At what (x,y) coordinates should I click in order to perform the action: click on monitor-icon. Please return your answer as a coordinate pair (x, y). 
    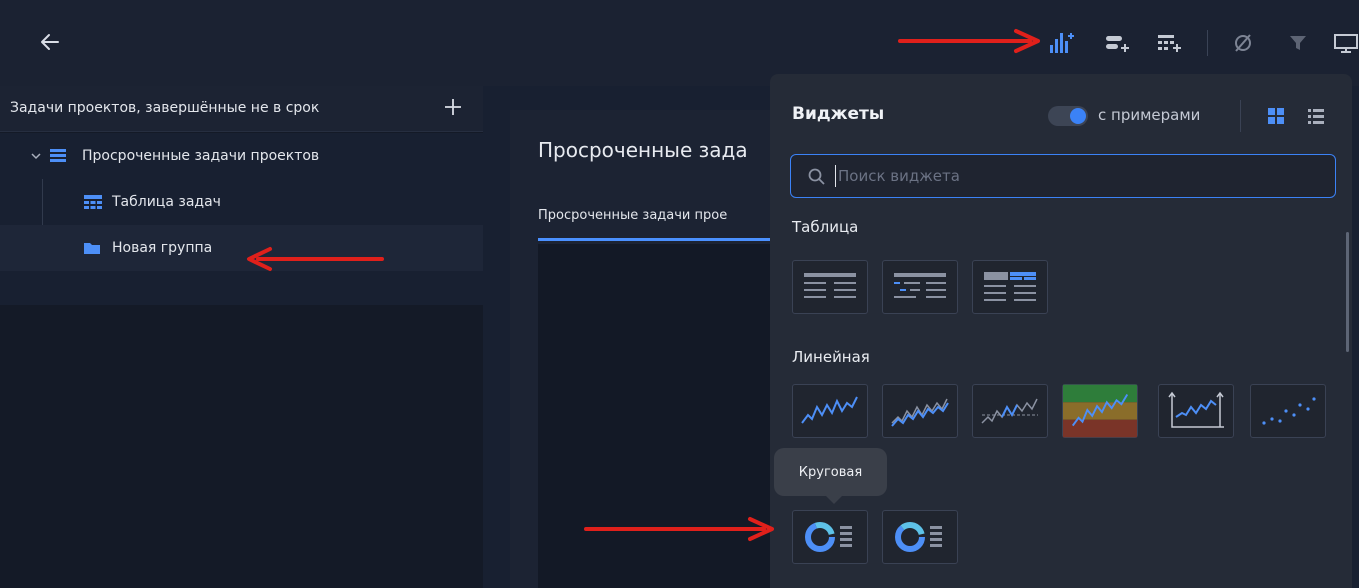
    Looking at the image, I should click on (1346, 43).